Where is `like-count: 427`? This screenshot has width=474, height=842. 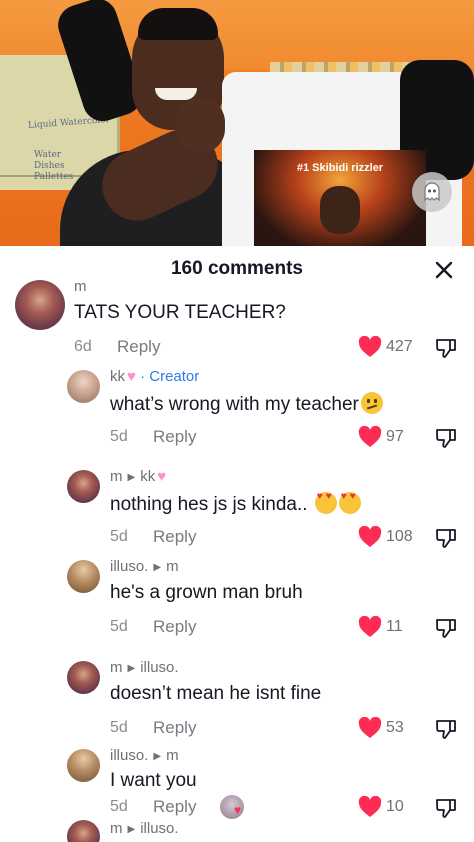 like-count: 427 is located at coordinates (399, 346).